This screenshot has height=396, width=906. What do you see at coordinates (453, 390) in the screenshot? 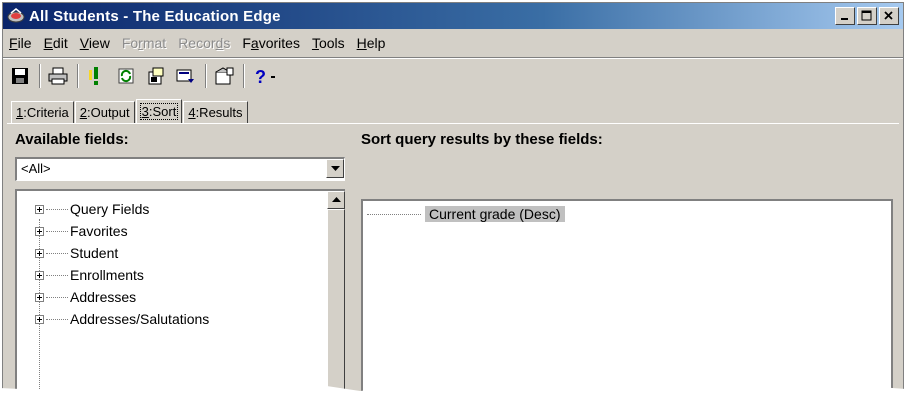
I see `torn-edge-decoration` at bounding box center [453, 390].